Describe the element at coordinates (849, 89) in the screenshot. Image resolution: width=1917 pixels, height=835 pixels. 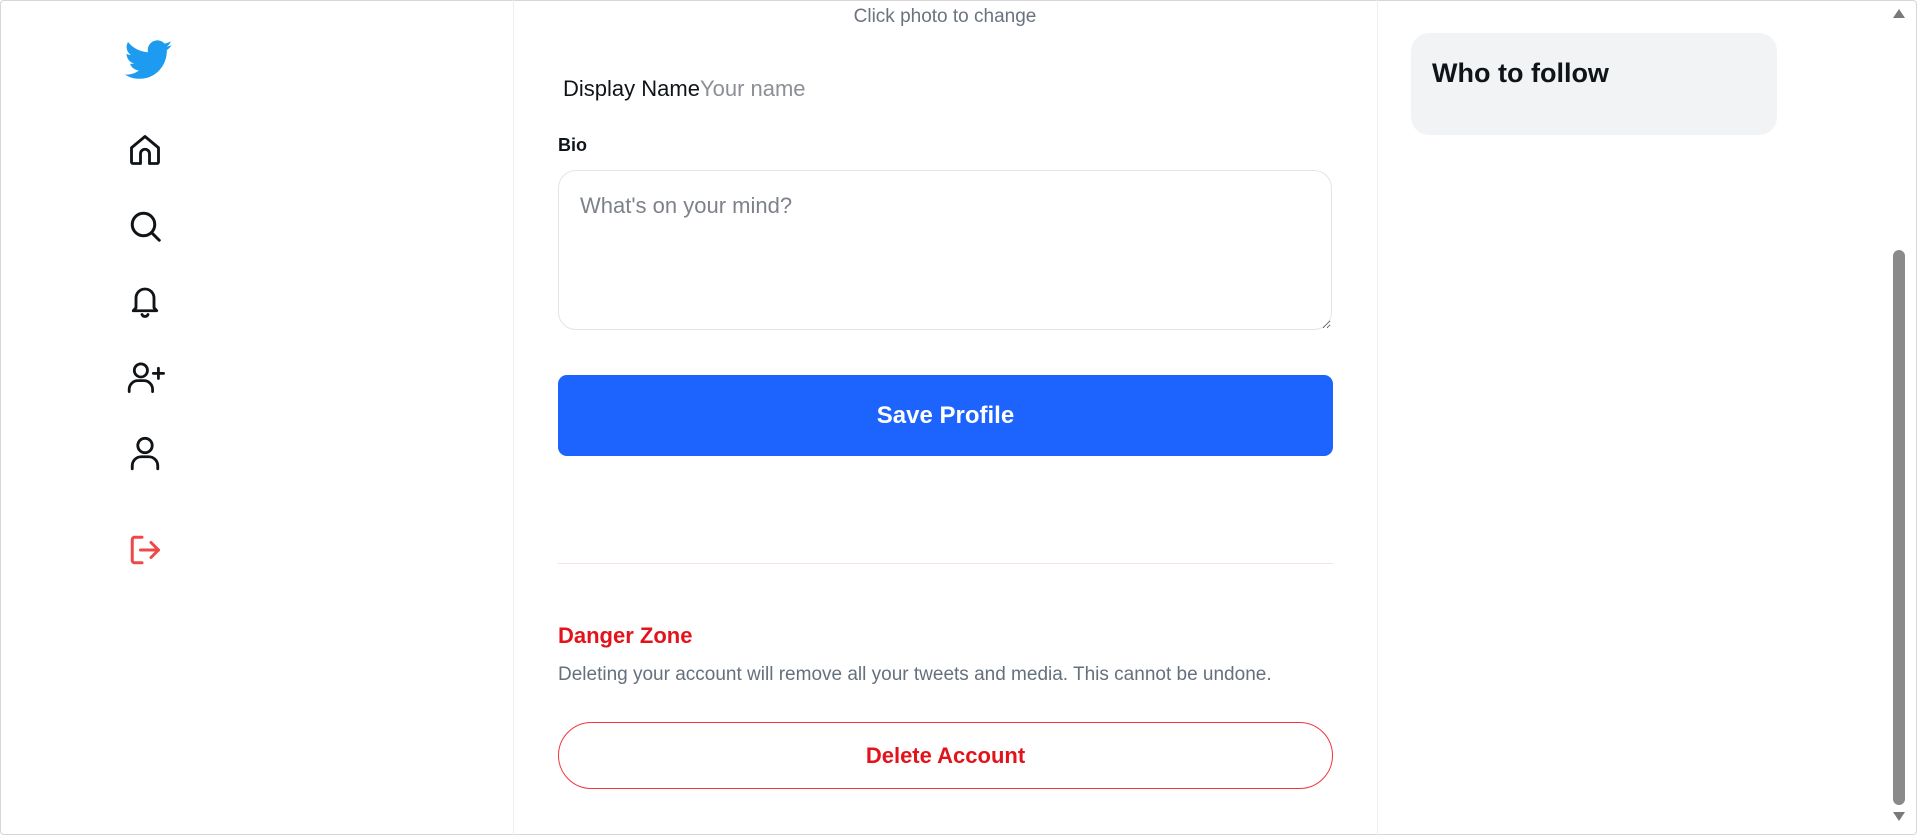
I see `display-name-input` at that location.